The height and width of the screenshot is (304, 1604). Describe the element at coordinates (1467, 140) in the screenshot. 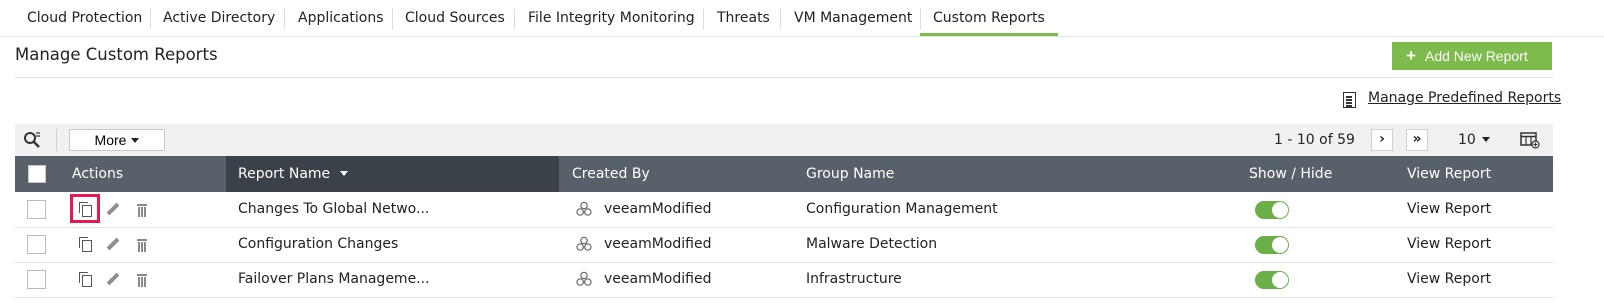

I see `rows-per-page-value: 10` at that location.